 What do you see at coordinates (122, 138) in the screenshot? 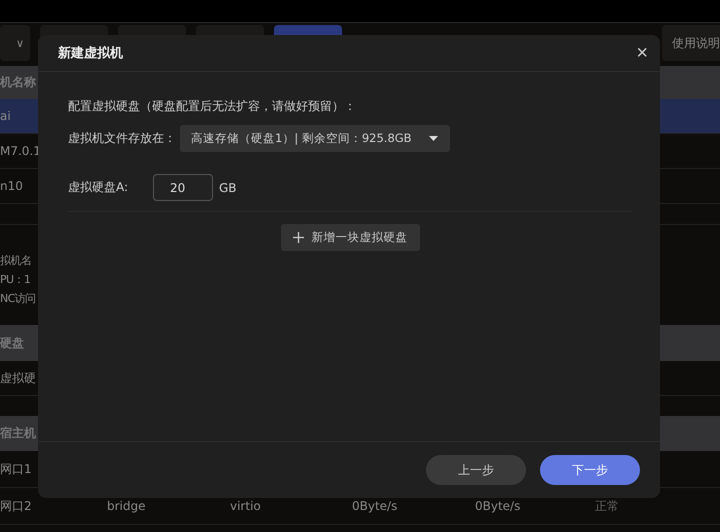
I see `field-label: 虚拟机文件存放在：` at bounding box center [122, 138].